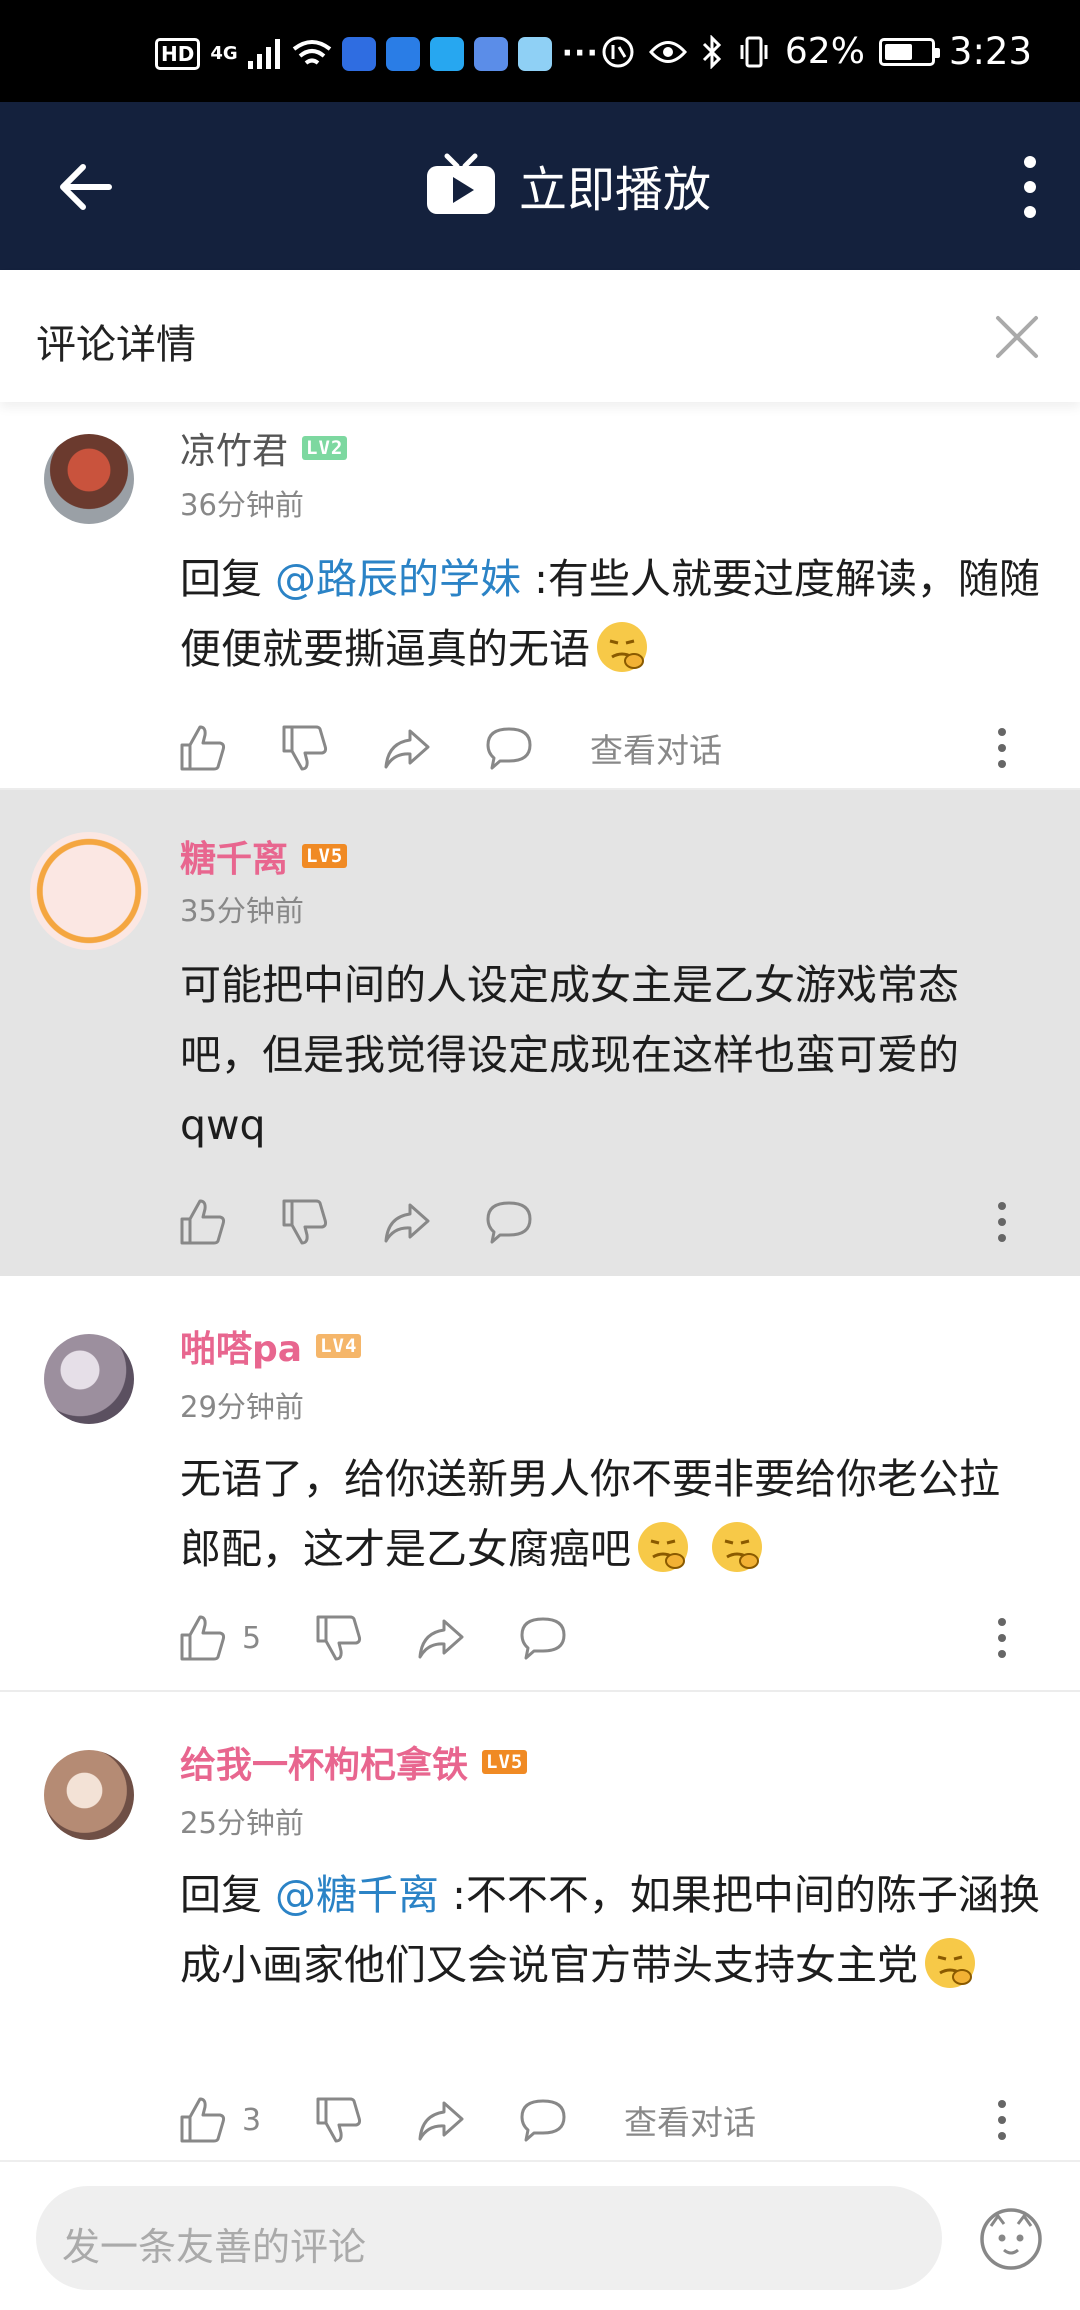  Describe the element at coordinates (242, 505) in the screenshot. I see `comment-time: 36分钟前` at that location.